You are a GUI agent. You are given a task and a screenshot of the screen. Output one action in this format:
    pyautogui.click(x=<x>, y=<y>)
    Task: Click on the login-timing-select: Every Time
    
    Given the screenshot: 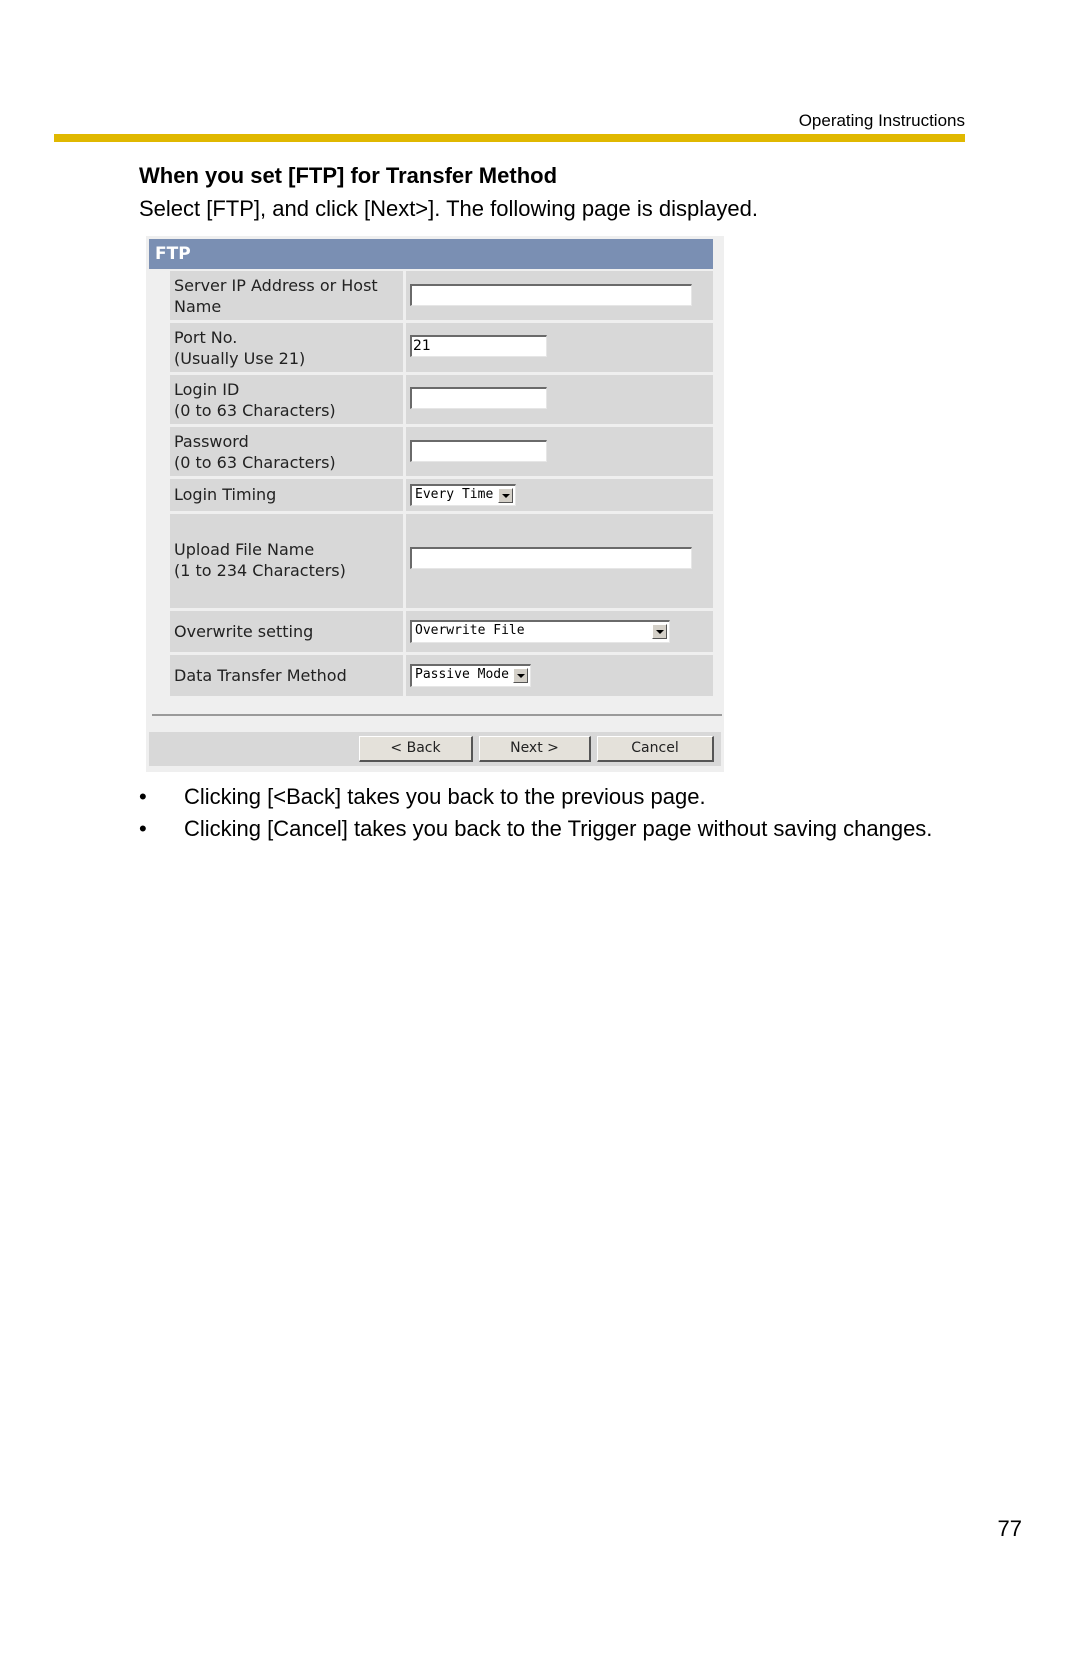 What is the action you would take?
    pyautogui.click(x=463, y=495)
    